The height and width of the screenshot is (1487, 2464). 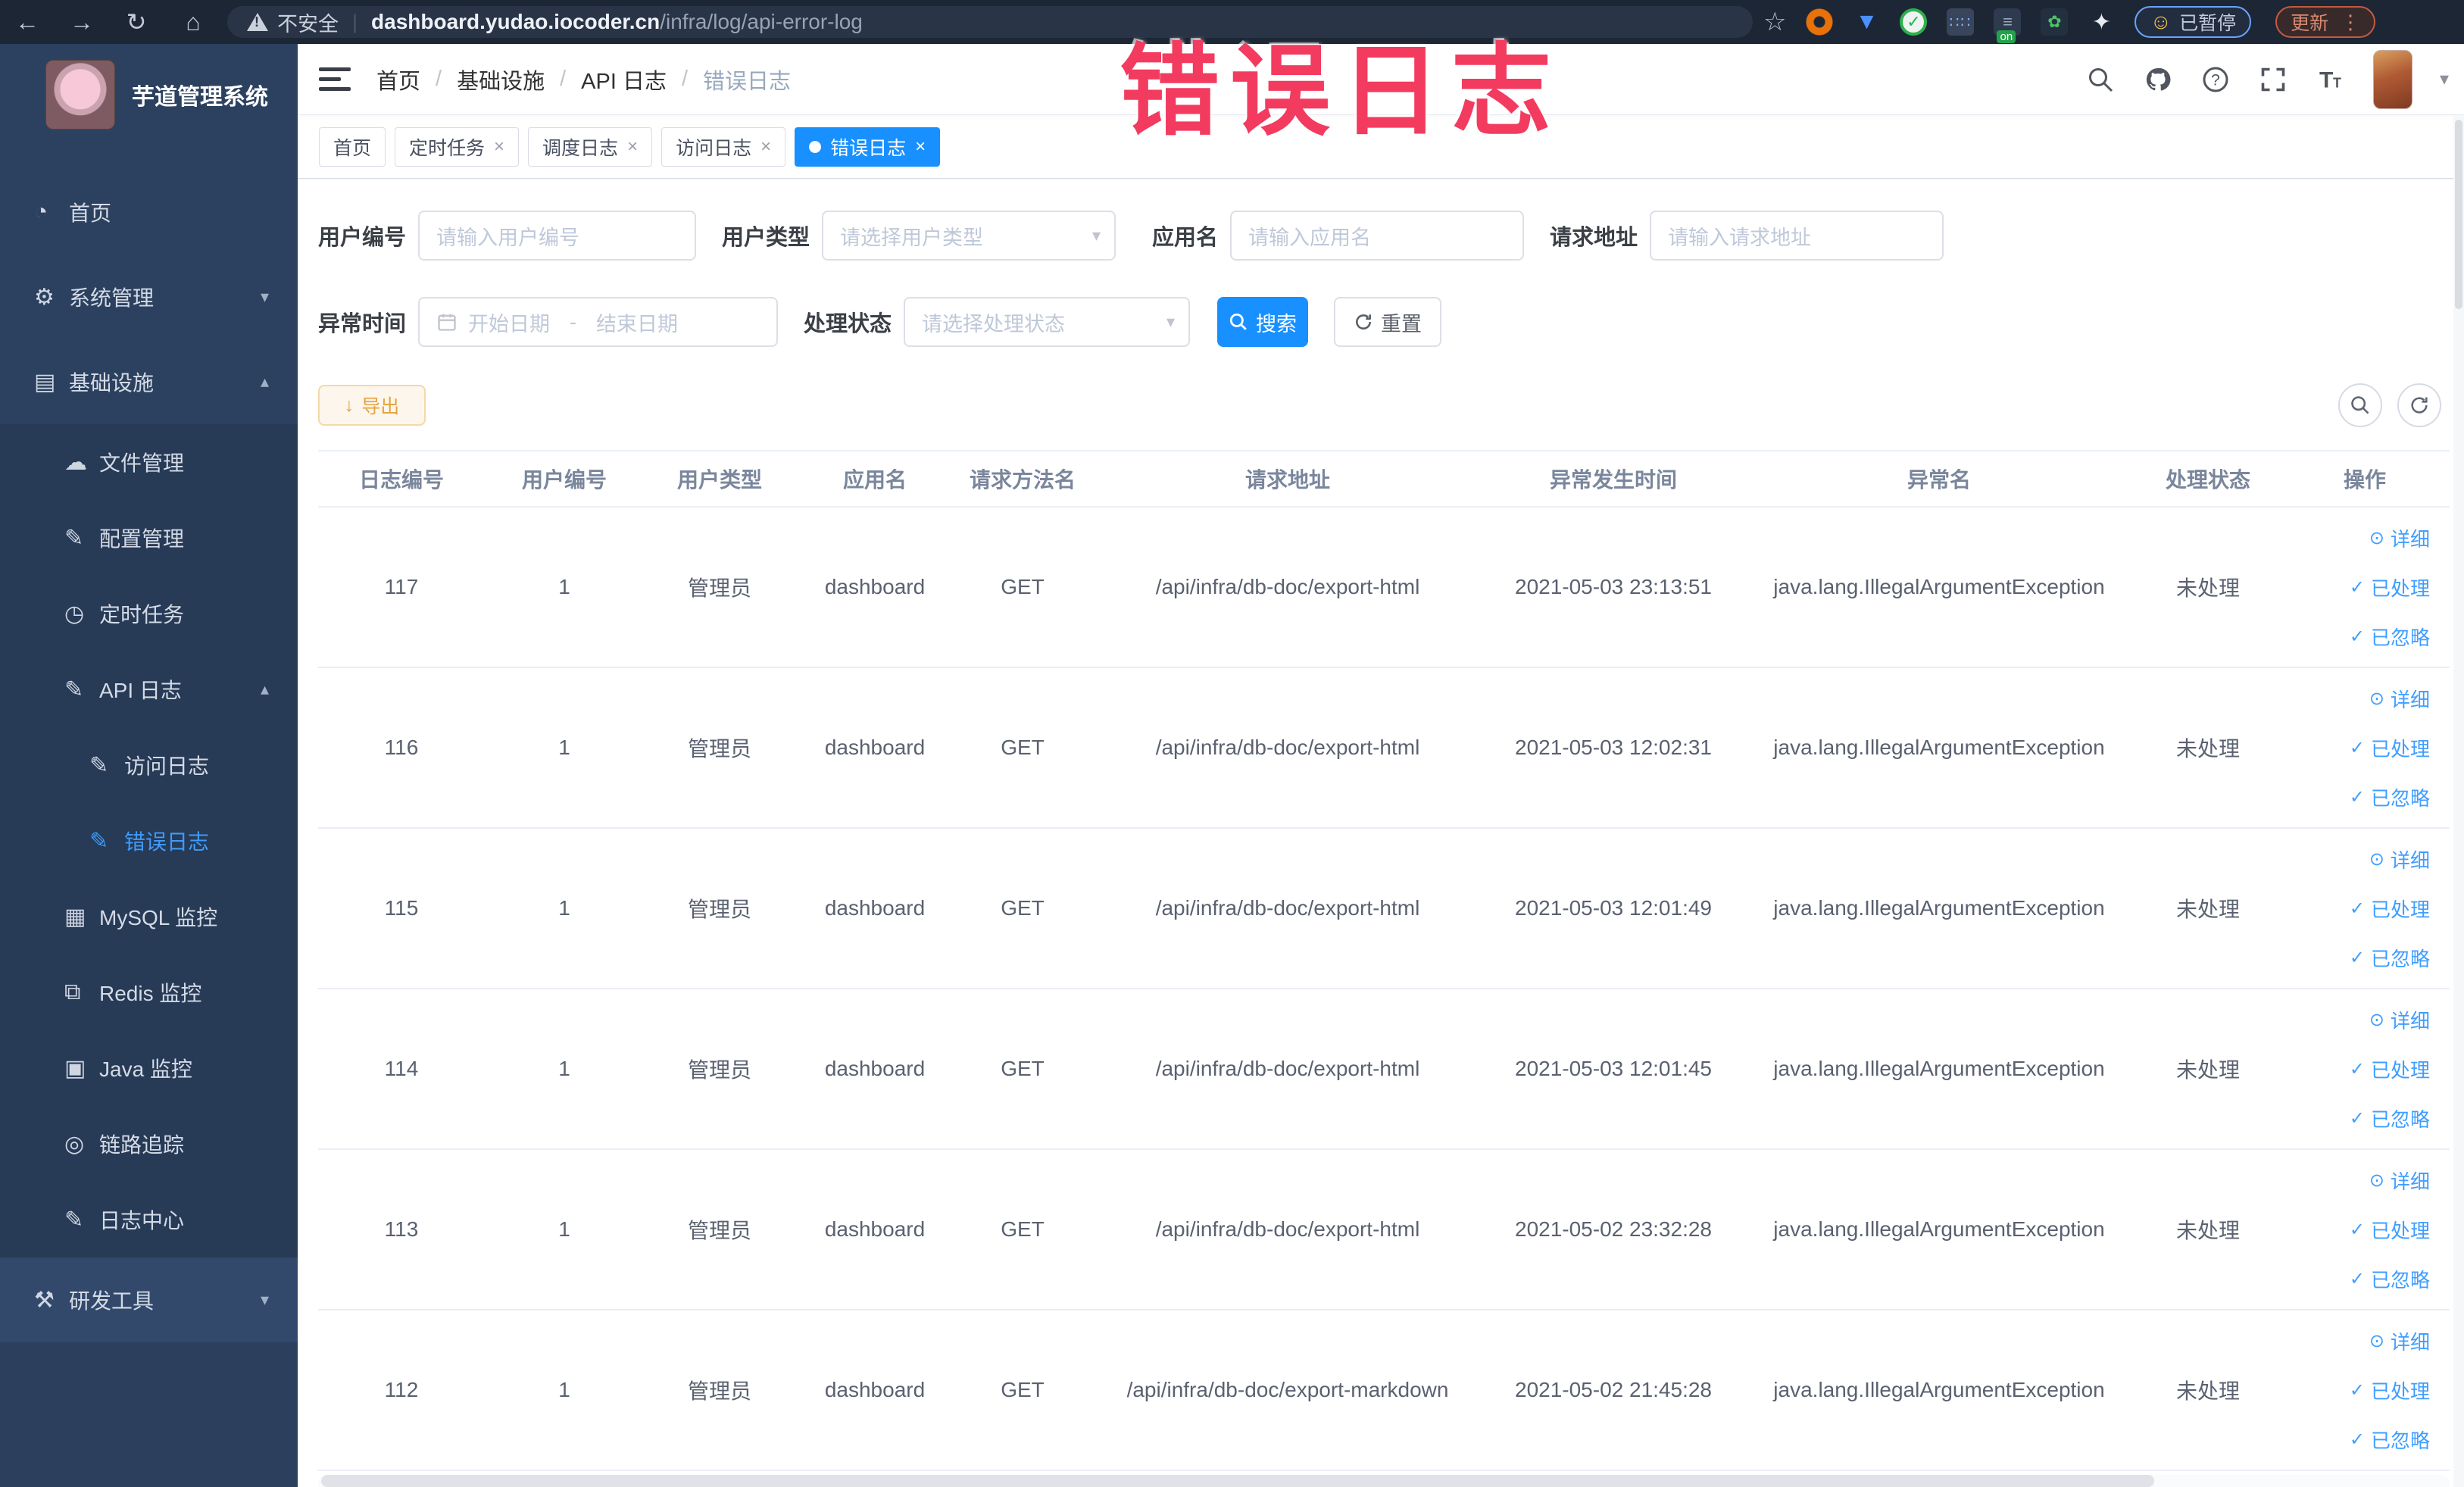 I want to click on table-cell: 管理员, so click(x=719, y=749).